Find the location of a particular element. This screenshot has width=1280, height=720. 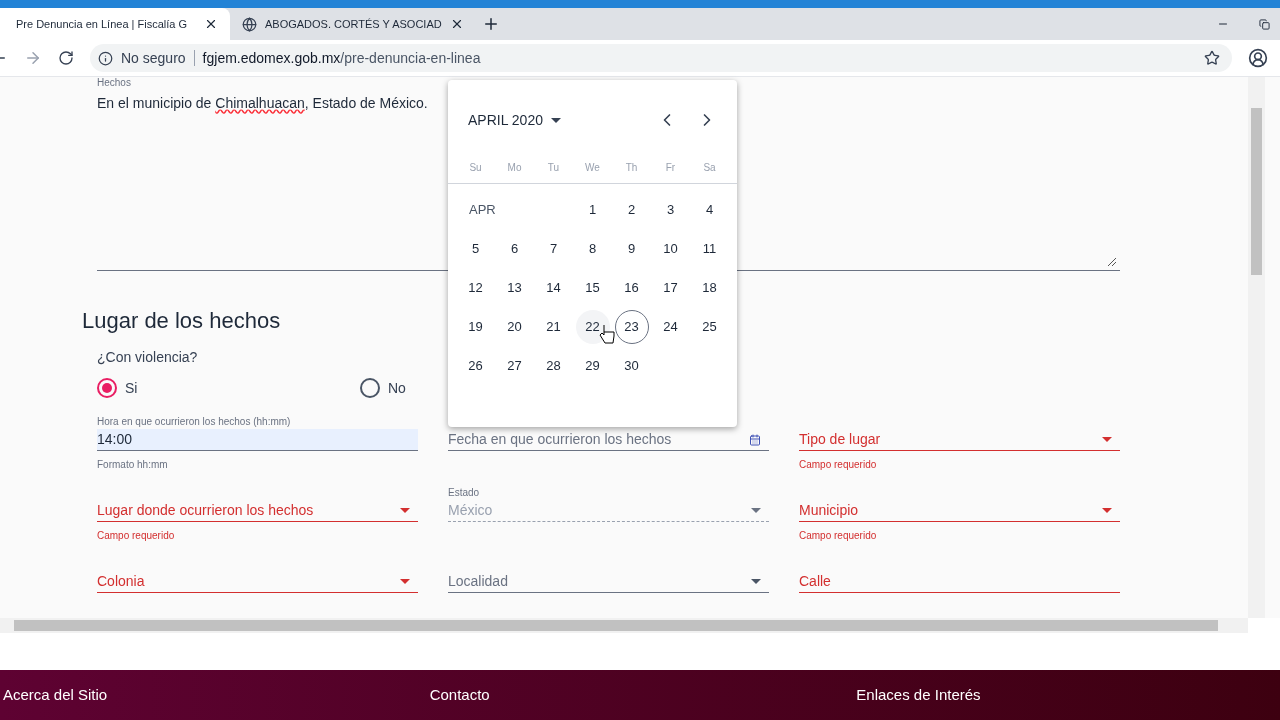

footer-heading: Enlaces de Interés is located at coordinates (918, 694).